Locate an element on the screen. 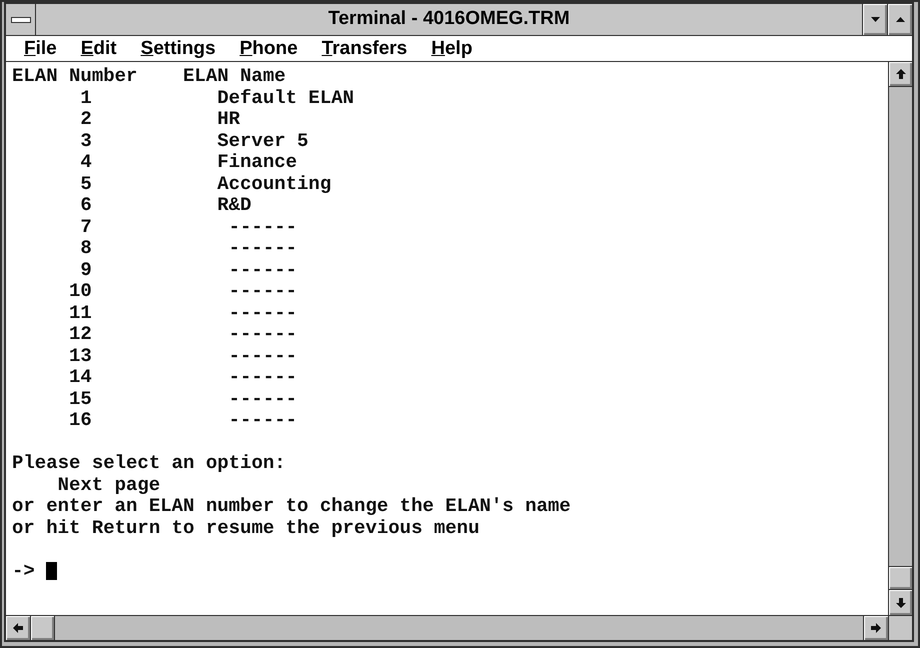 This screenshot has width=920, height=648. scroll-right-button is located at coordinates (875, 628).